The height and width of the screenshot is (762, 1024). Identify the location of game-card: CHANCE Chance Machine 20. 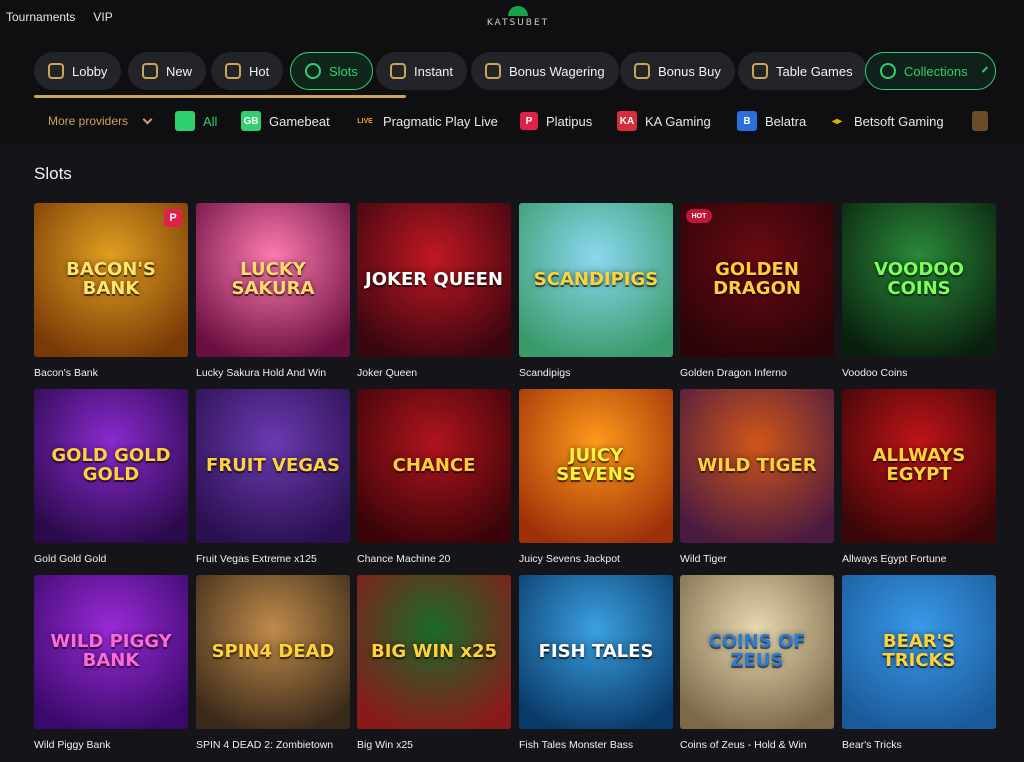
(434, 477).